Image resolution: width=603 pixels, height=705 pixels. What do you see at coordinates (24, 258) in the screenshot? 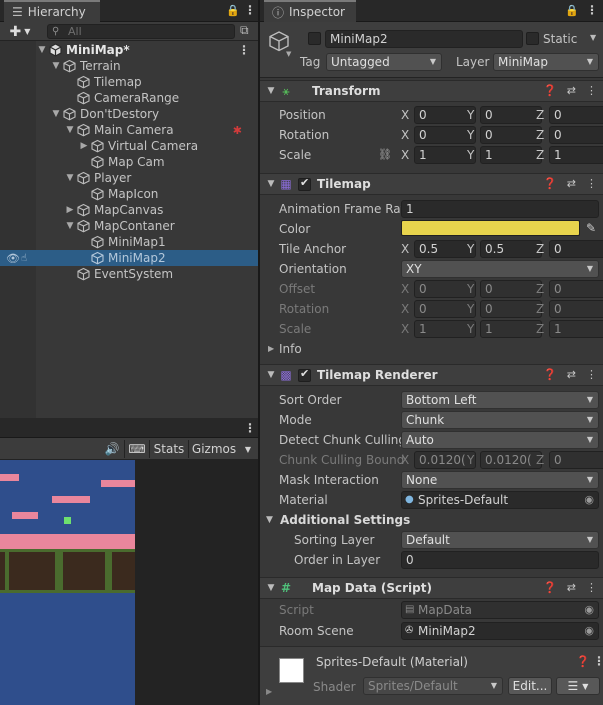
I see `pickable-hand-icon: ☝` at bounding box center [24, 258].